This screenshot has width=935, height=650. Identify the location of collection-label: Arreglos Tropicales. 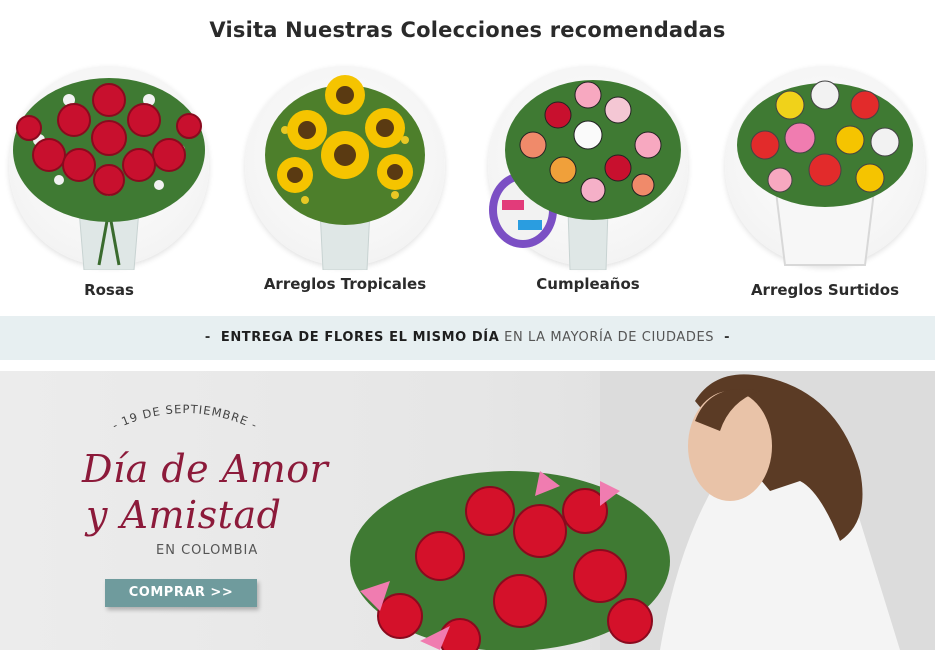
(345, 284).